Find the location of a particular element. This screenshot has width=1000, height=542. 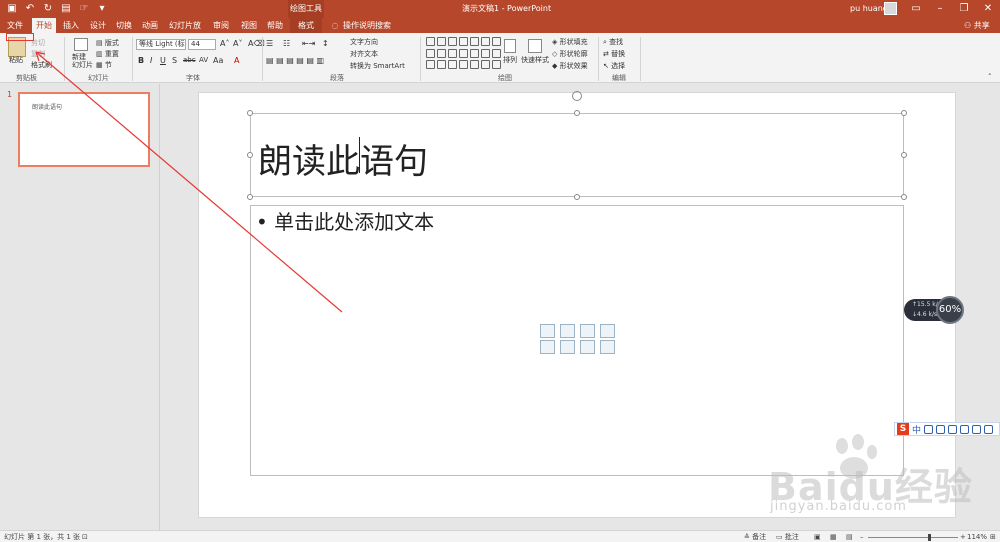

tab-transitions: 切换 is located at coordinates (124, 25).